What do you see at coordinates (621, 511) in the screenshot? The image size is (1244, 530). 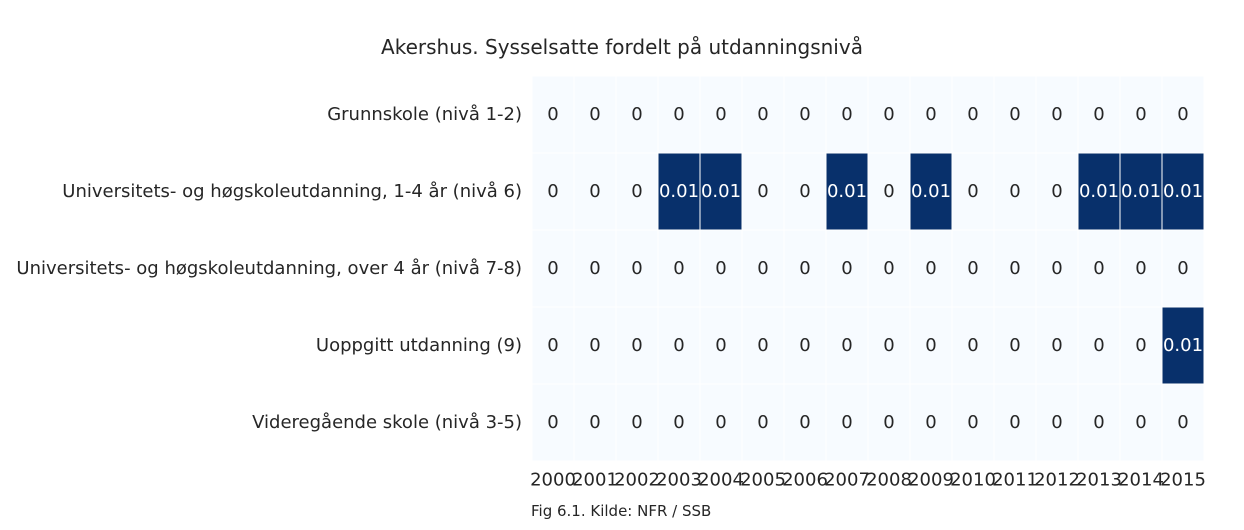 I see `figure-caption: Fig 6.1. Kilde: NFR / SSB` at bounding box center [621, 511].